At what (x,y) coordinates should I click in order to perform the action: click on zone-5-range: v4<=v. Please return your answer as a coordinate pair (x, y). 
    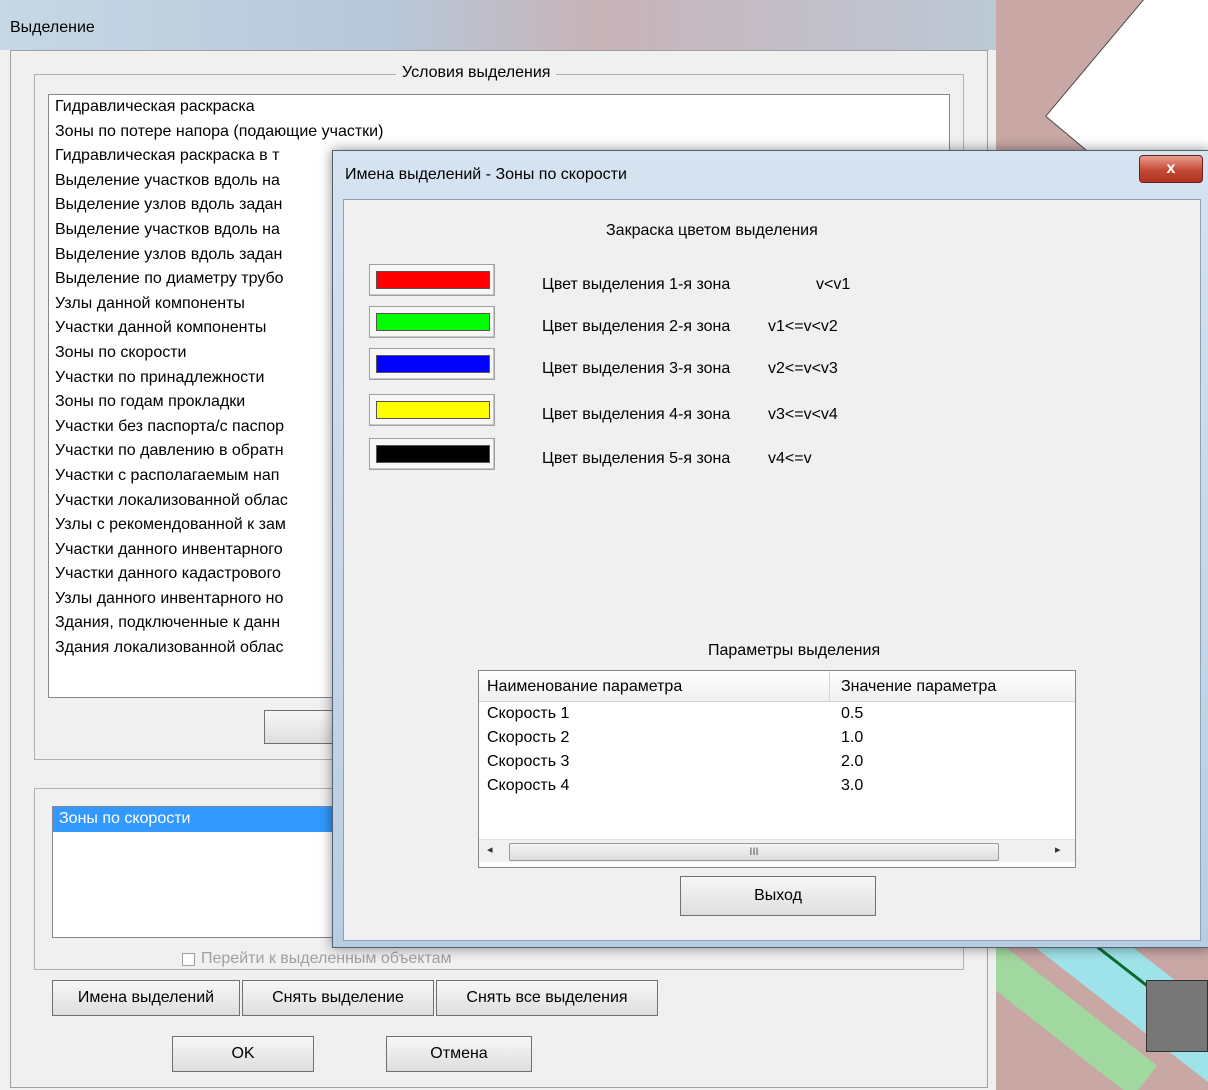
    Looking at the image, I should click on (790, 458).